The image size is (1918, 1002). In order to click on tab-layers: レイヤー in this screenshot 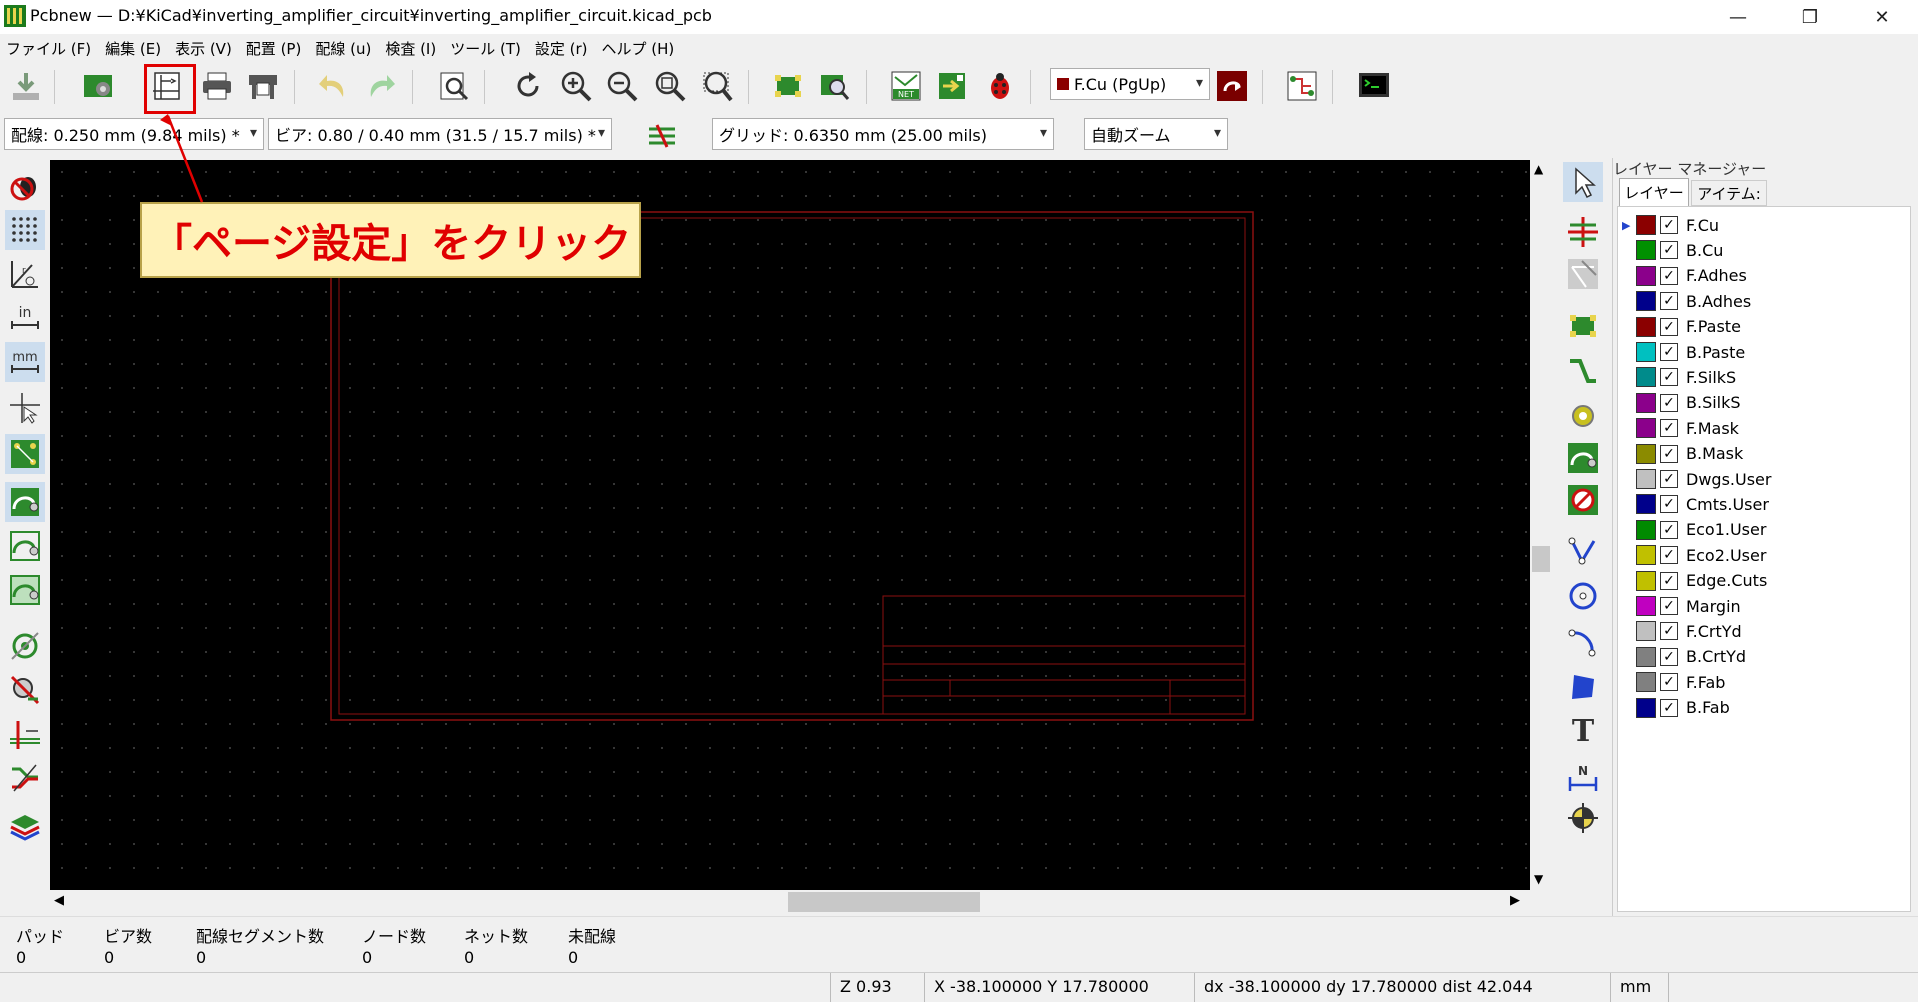, I will do `click(1654, 192)`.